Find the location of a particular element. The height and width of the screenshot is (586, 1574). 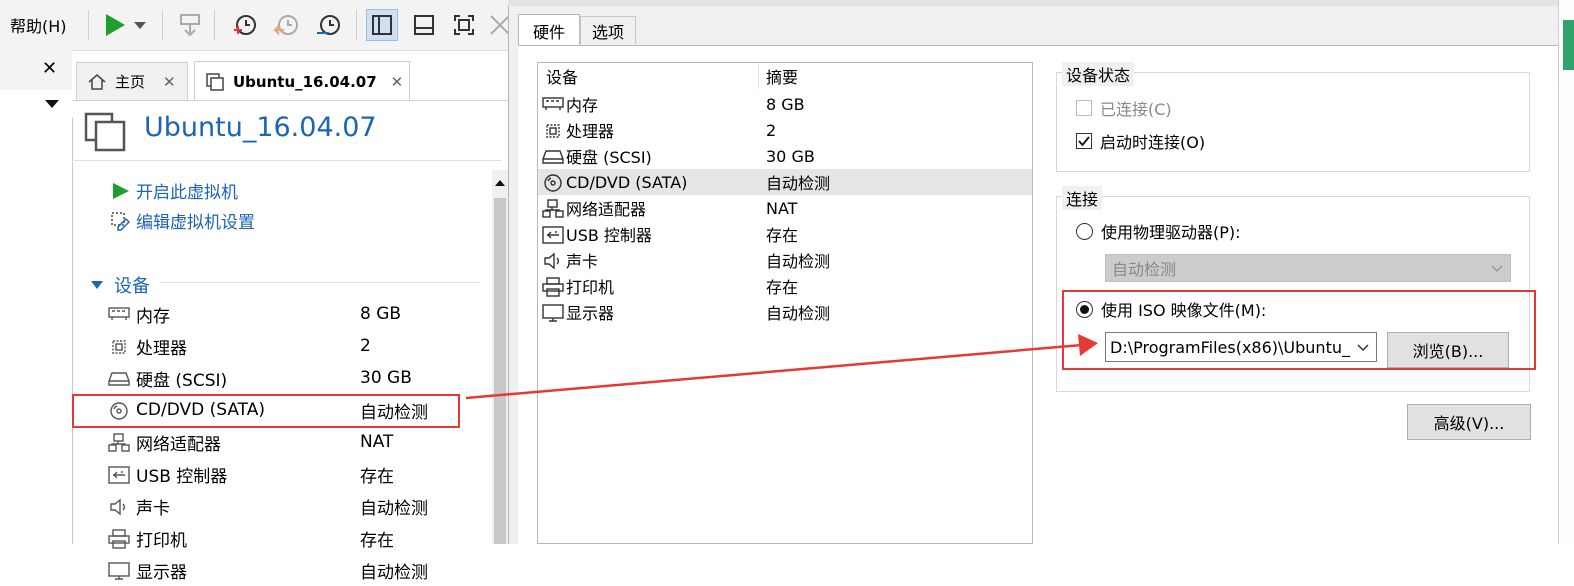

display-icon is located at coordinates (119, 570).